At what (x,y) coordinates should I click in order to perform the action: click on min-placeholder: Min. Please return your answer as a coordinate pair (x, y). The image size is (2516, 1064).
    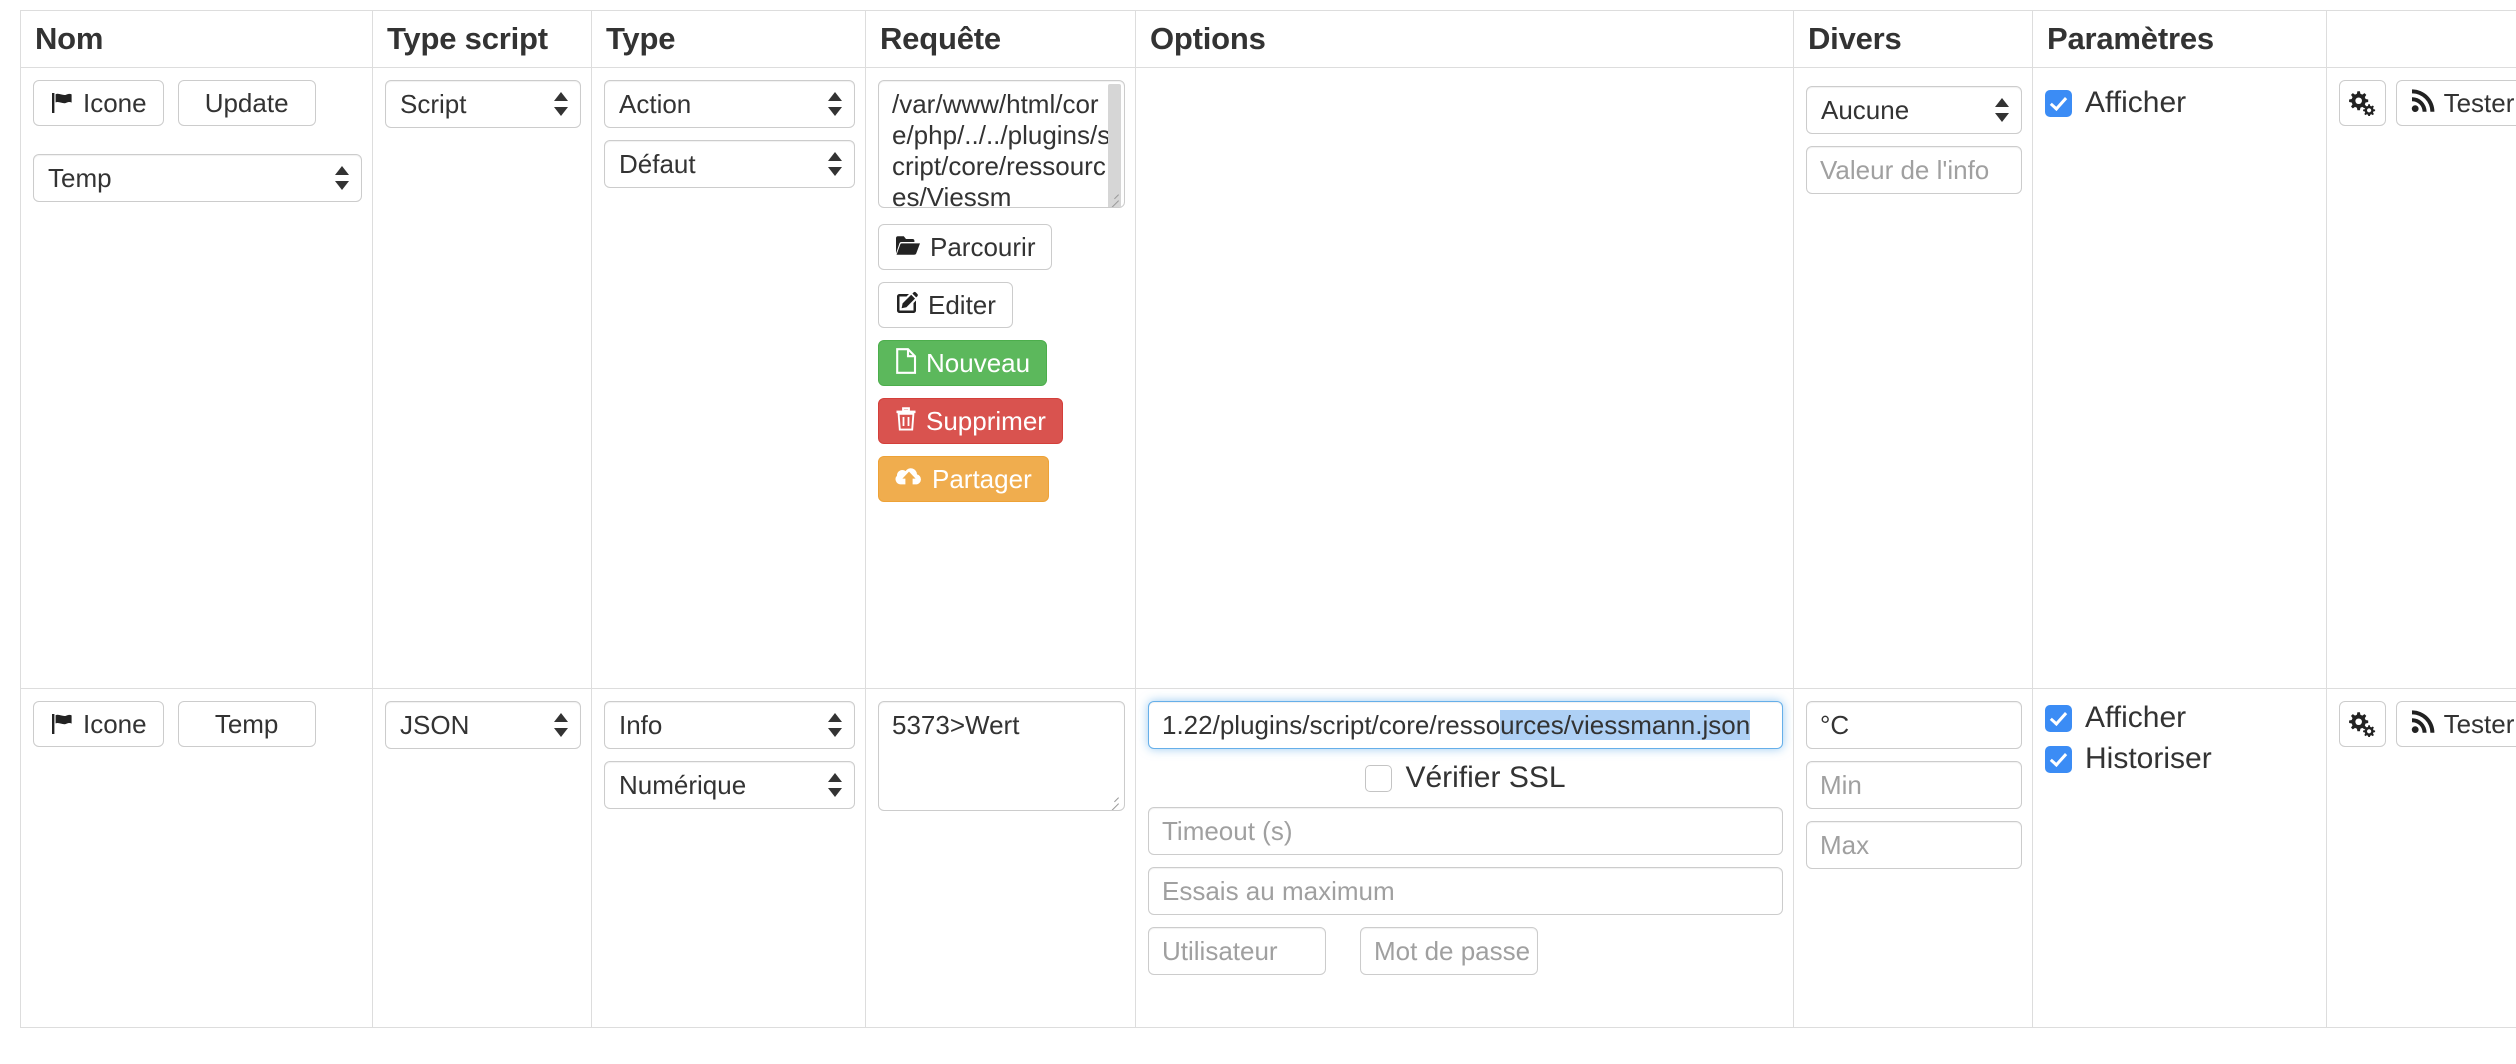
    Looking at the image, I should click on (1841, 785).